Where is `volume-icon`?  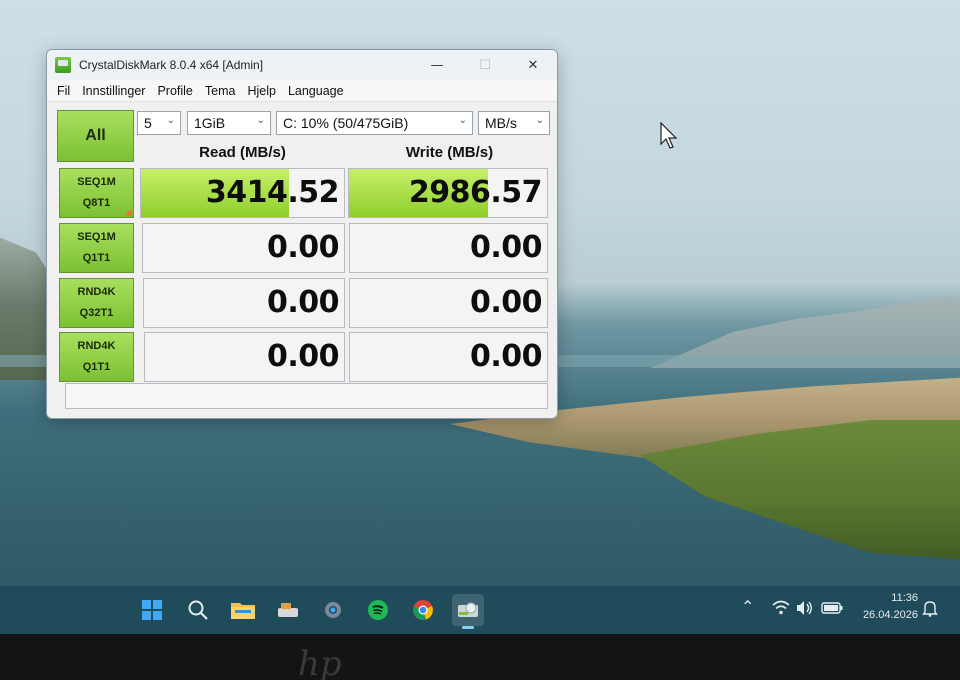 volume-icon is located at coordinates (805, 608).